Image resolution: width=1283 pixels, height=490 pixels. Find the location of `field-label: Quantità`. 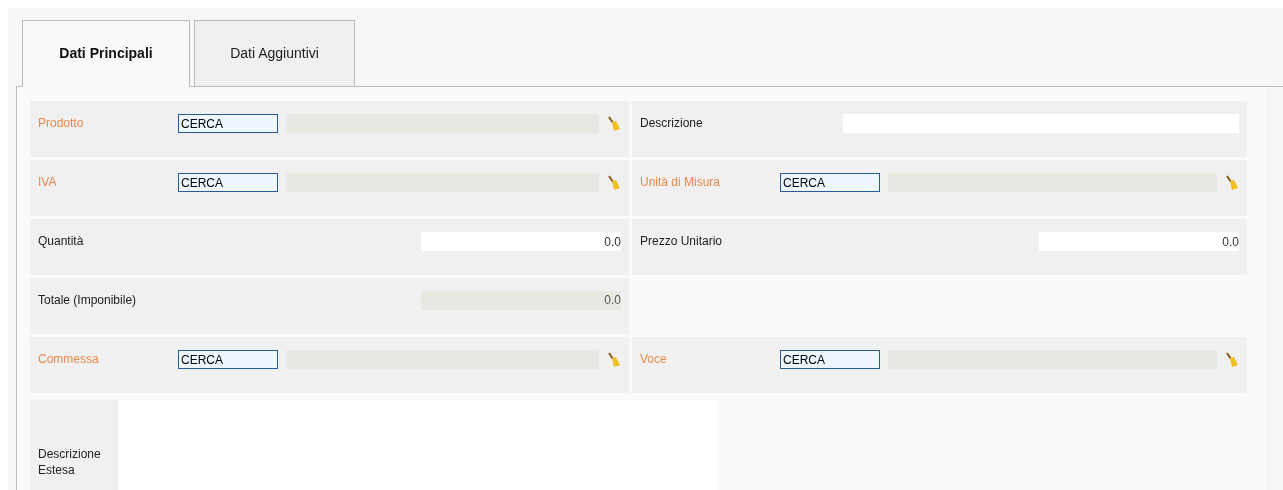

field-label: Quantità is located at coordinates (61, 241).